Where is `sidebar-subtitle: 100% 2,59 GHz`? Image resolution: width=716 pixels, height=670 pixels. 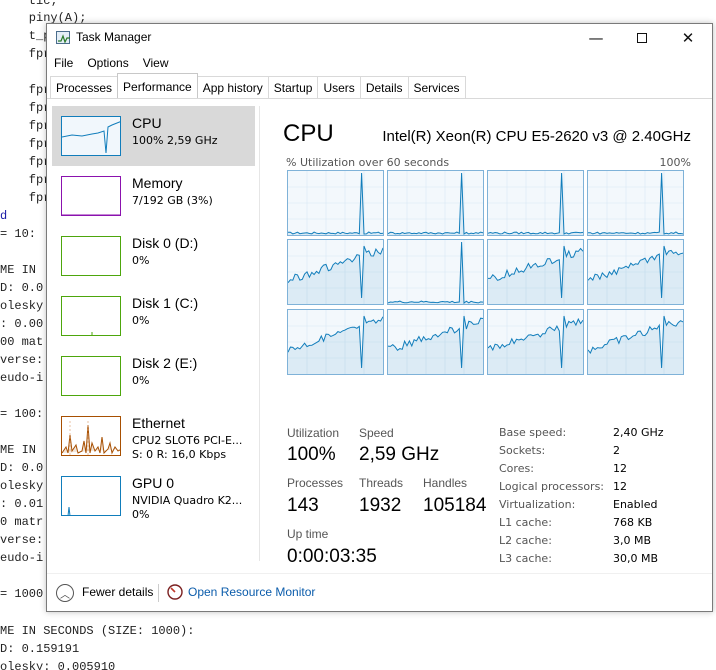 sidebar-subtitle: 100% 2,59 GHz is located at coordinates (175, 140).